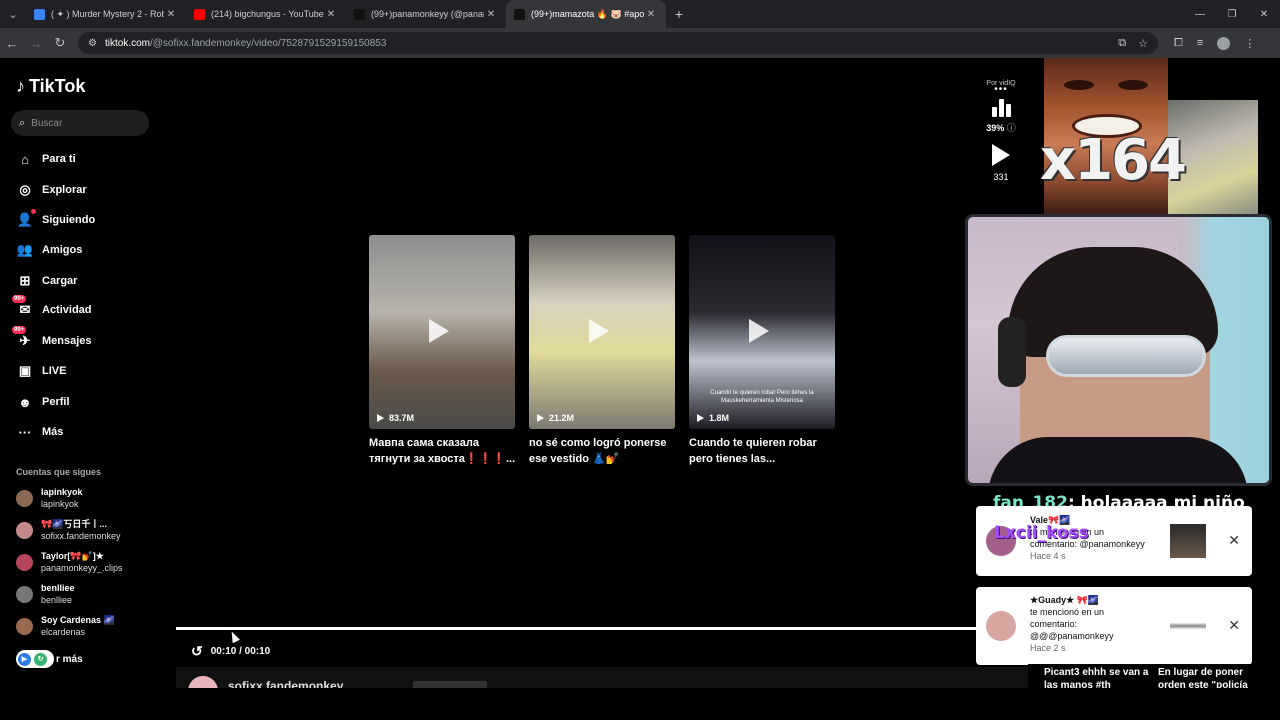 The height and width of the screenshot is (720, 1280). What do you see at coordinates (197, 651) in the screenshot?
I see `replay-icon: ↺` at bounding box center [197, 651].